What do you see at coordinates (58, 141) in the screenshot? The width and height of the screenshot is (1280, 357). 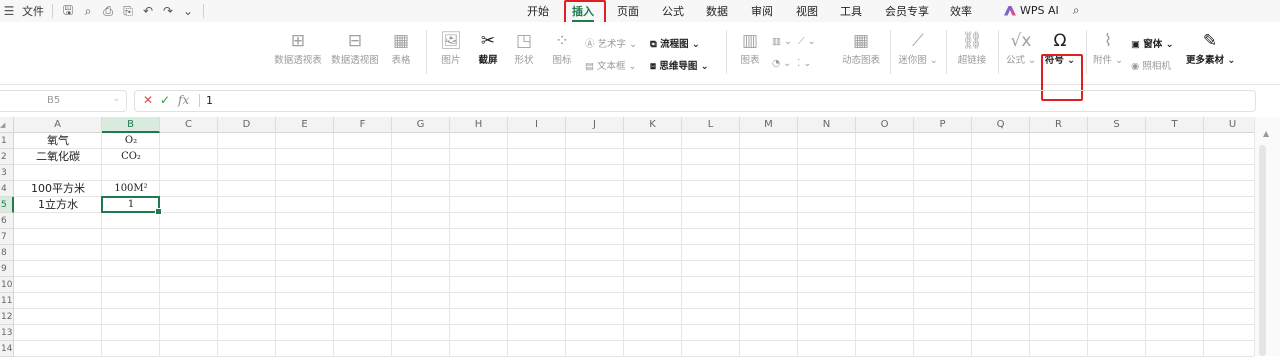 I see `cell-a1: 氧气` at bounding box center [58, 141].